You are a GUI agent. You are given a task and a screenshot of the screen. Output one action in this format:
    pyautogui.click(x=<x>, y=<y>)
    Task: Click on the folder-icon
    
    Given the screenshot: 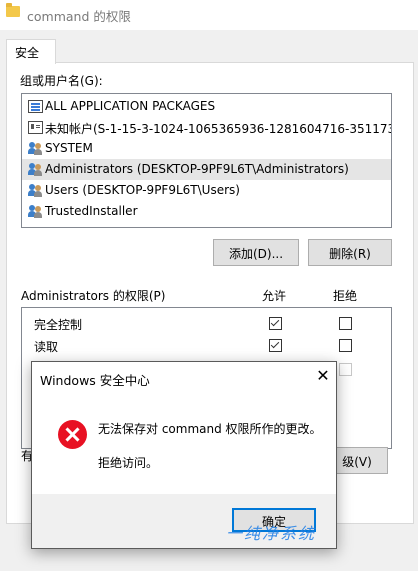 What is the action you would take?
    pyautogui.click(x=13, y=10)
    